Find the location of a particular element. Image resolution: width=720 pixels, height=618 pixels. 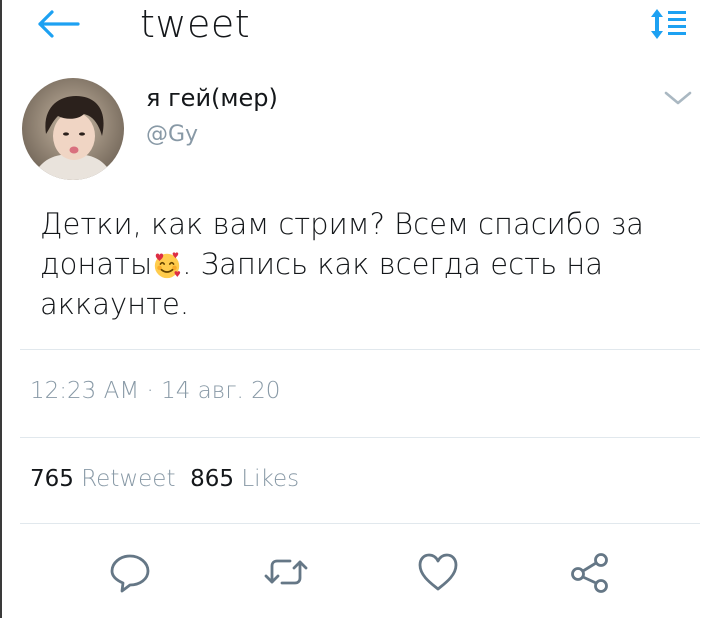

likes-stat: 865 Likes is located at coordinates (244, 479).